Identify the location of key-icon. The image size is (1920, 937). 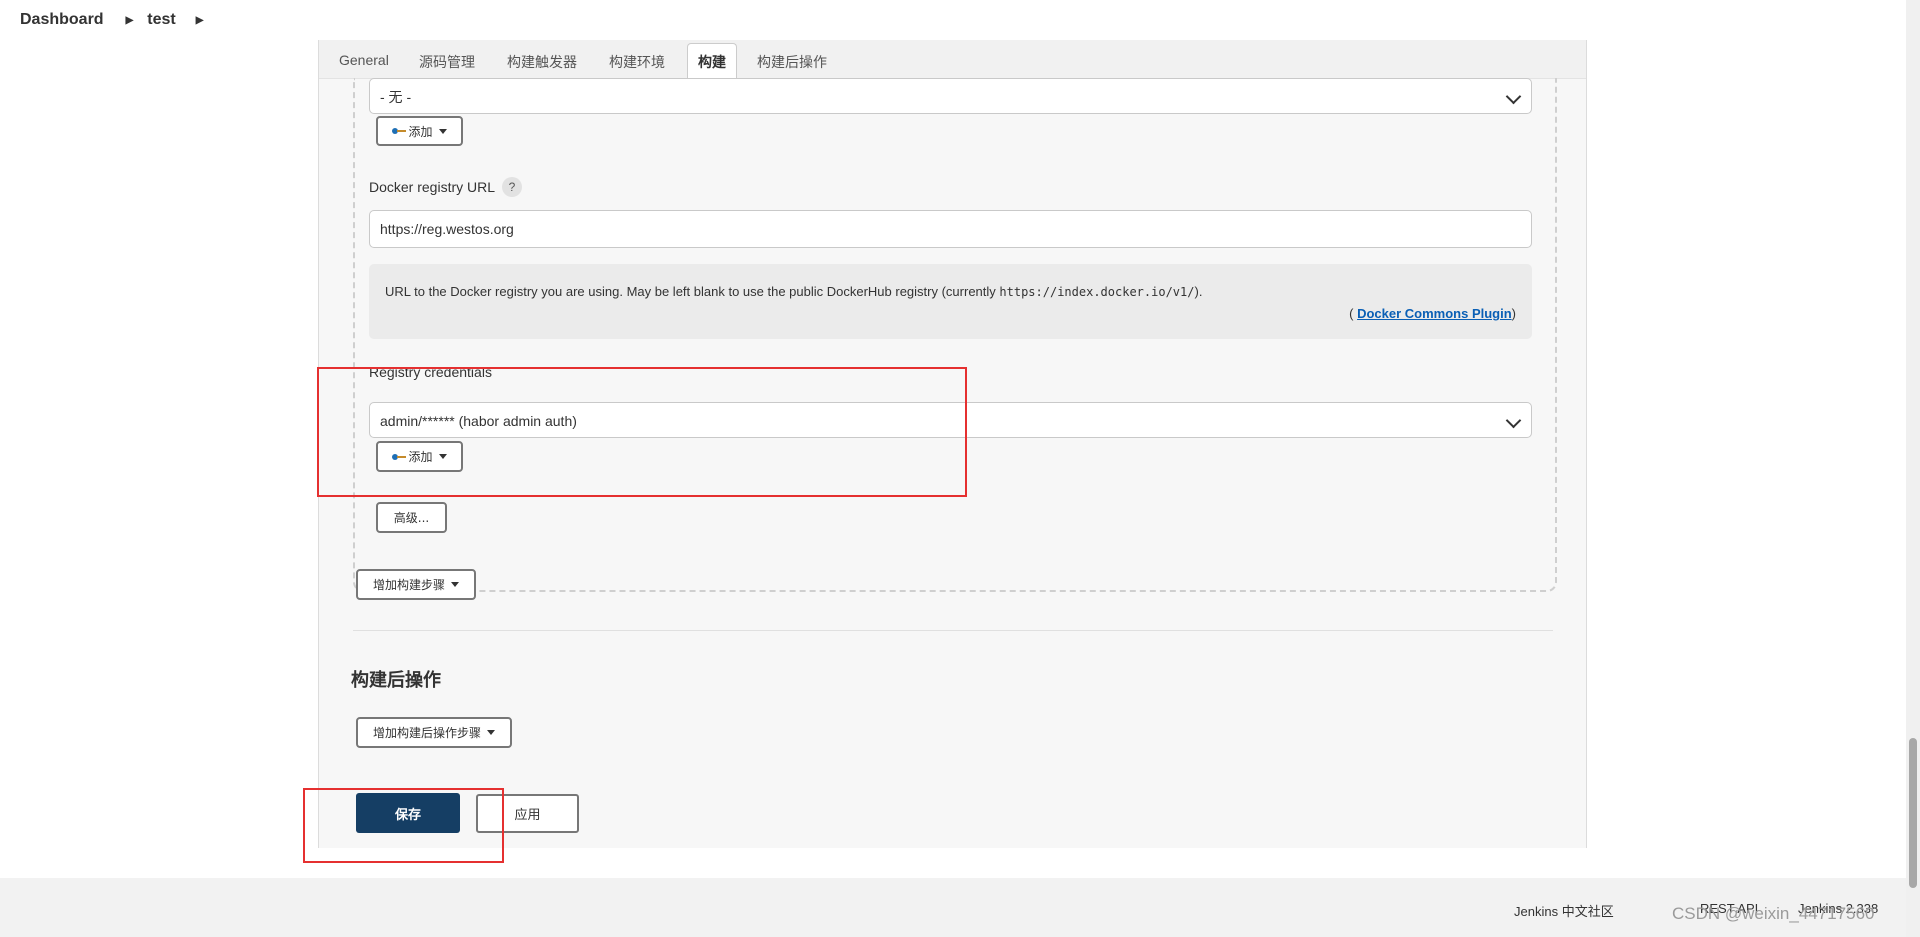
(399, 131).